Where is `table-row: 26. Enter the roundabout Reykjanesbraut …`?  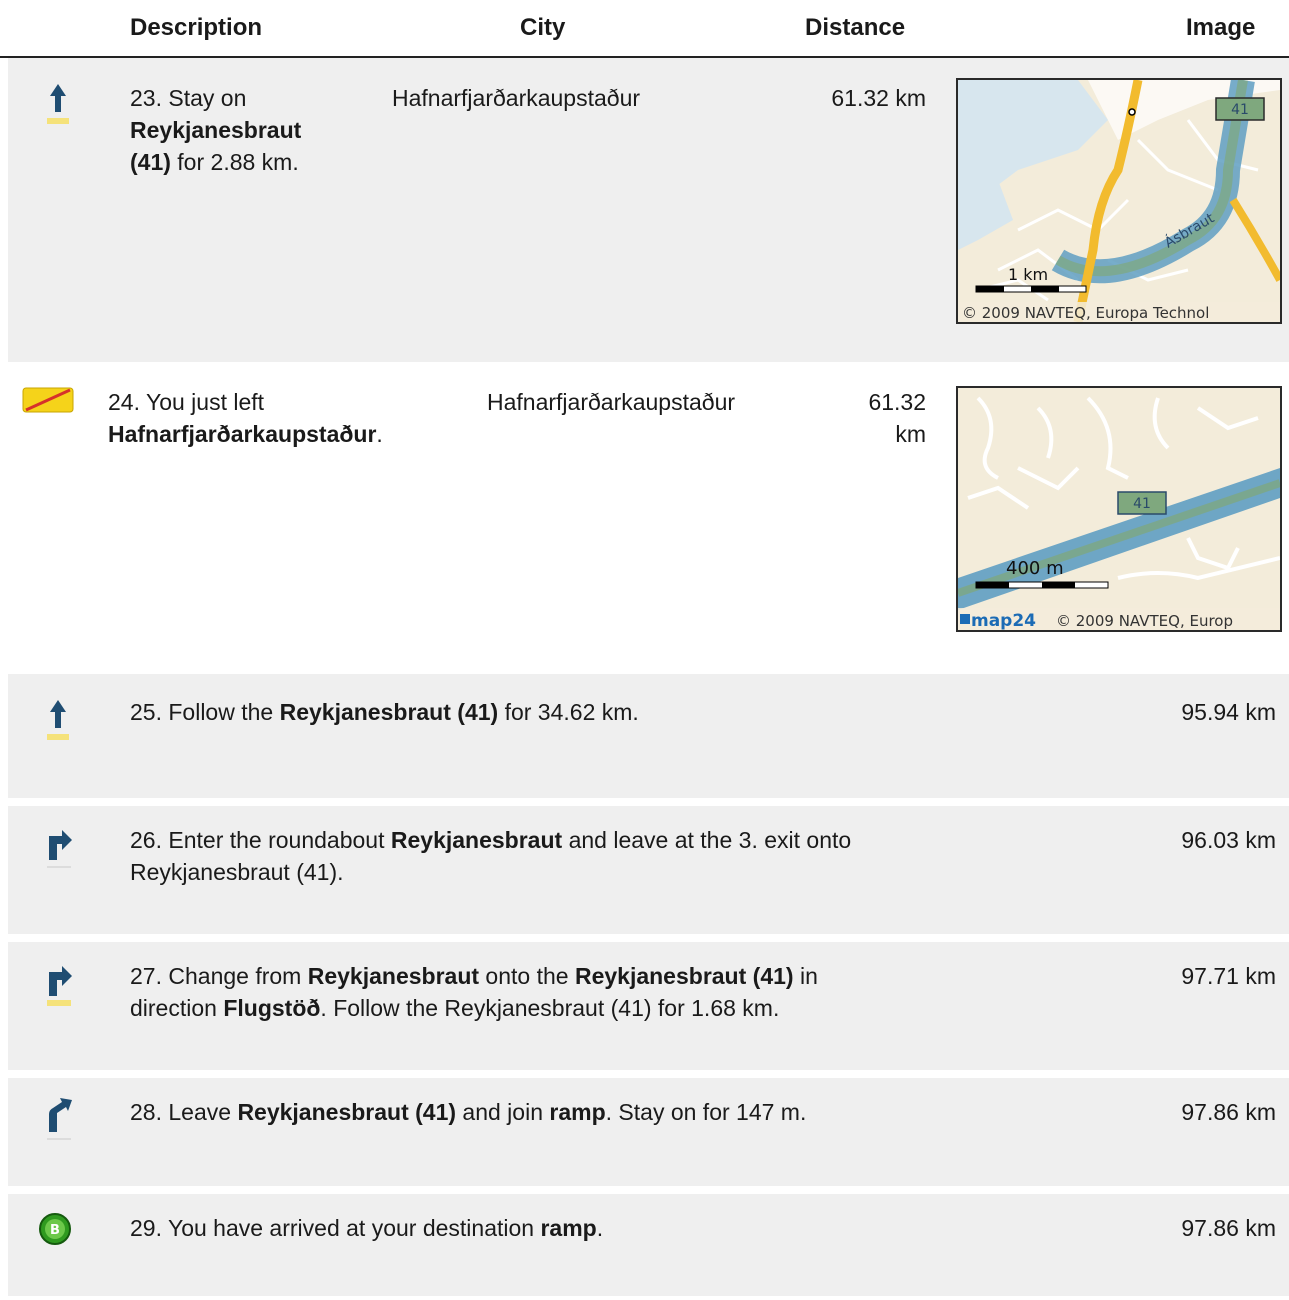
table-row: 26. Enter the roundabout Reykjanesbraut … is located at coordinates (648, 866).